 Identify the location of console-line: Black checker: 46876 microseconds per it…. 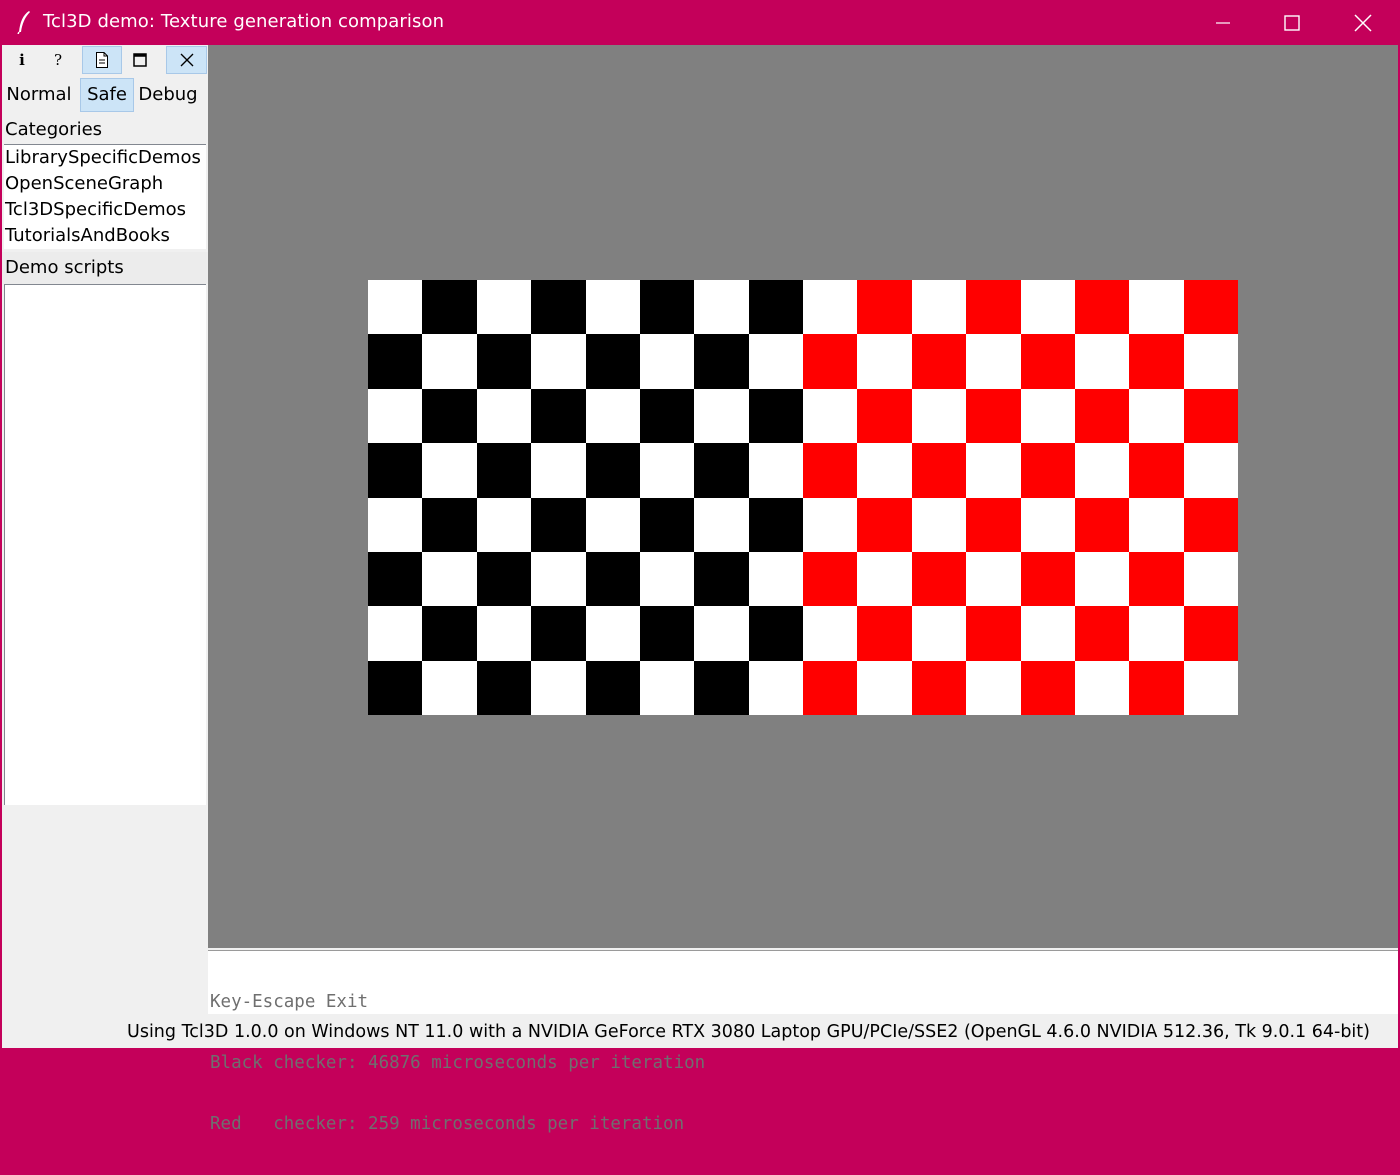
(458, 1063).